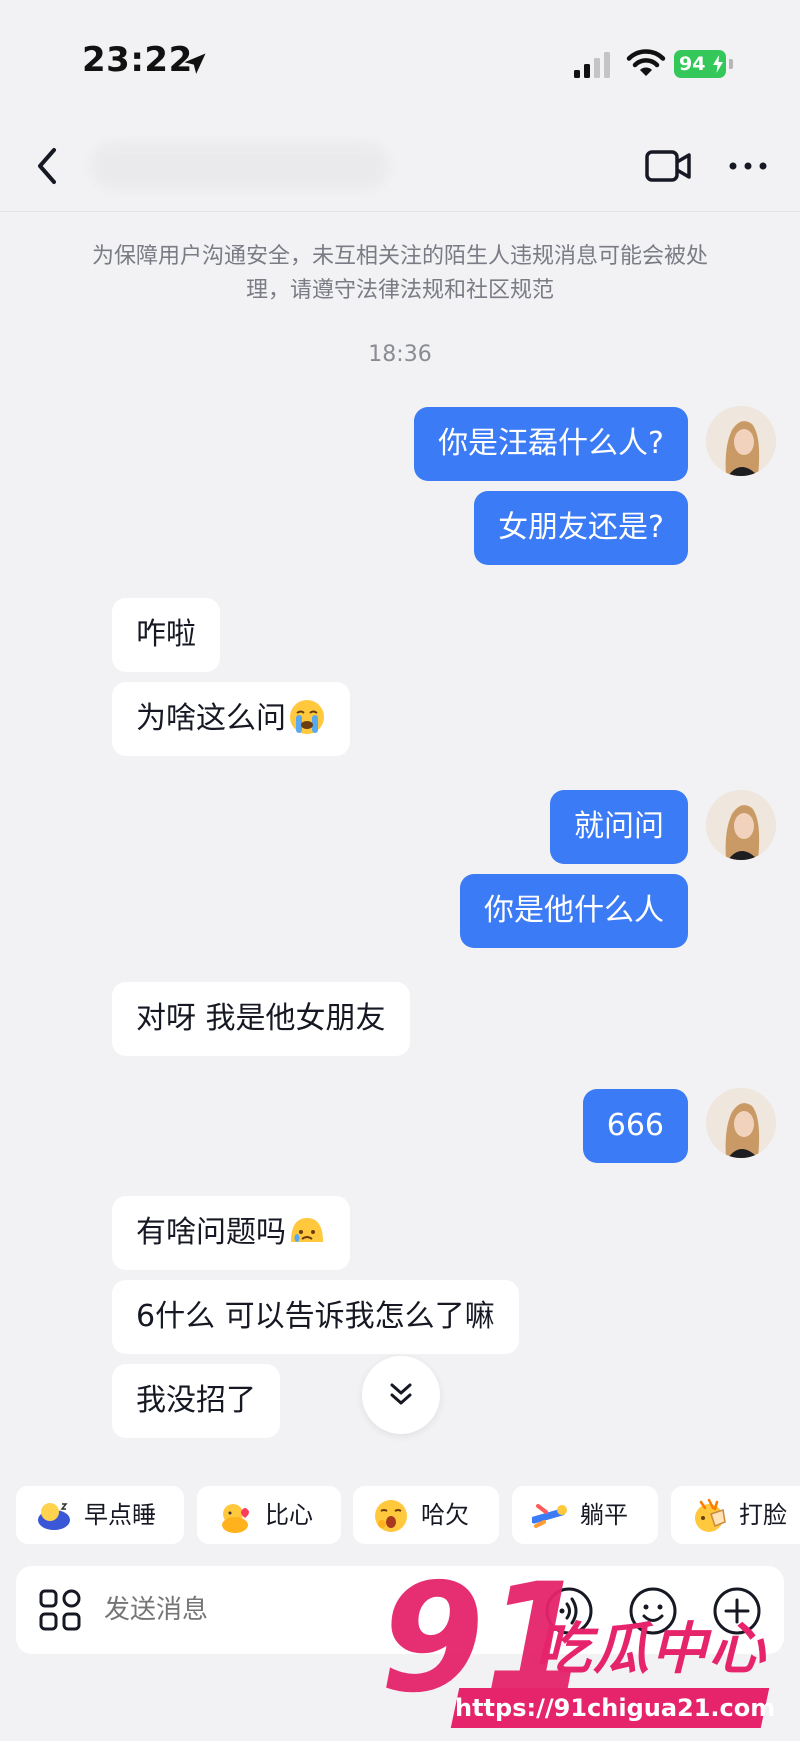 Image resolution: width=800 pixels, height=1741 pixels. What do you see at coordinates (235, 1518) in the screenshot?
I see `heart-duck-icon` at bounding box center [235, 1518].